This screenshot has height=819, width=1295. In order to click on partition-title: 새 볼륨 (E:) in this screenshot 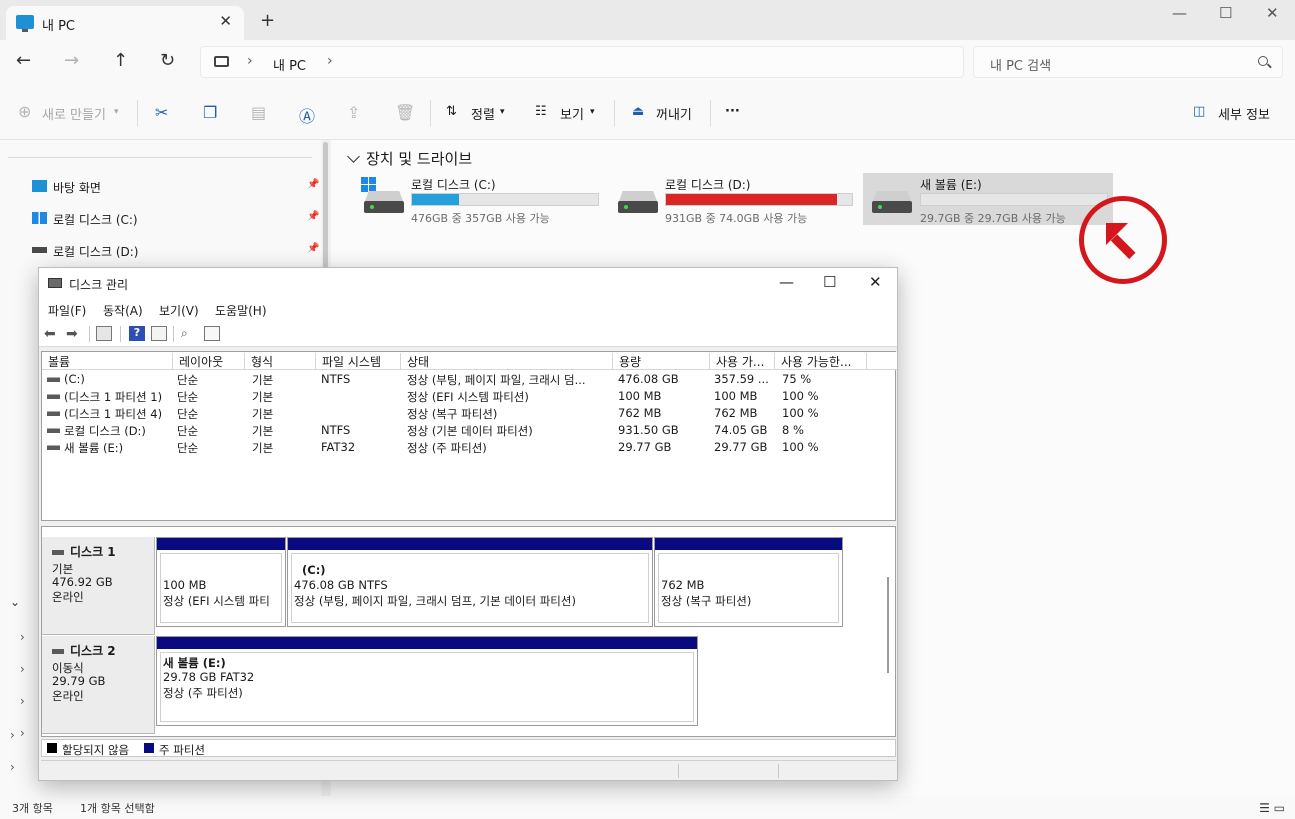, I will do `click(194, 663)`.